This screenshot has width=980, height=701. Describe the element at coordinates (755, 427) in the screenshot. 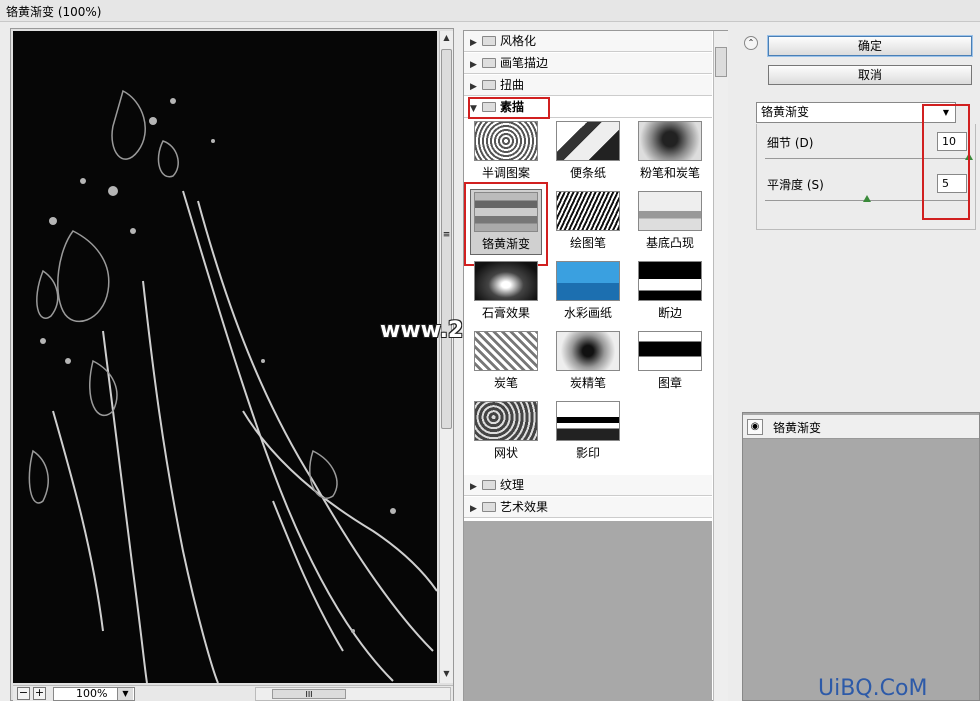

I see `eye-icon: ◉` at that location.